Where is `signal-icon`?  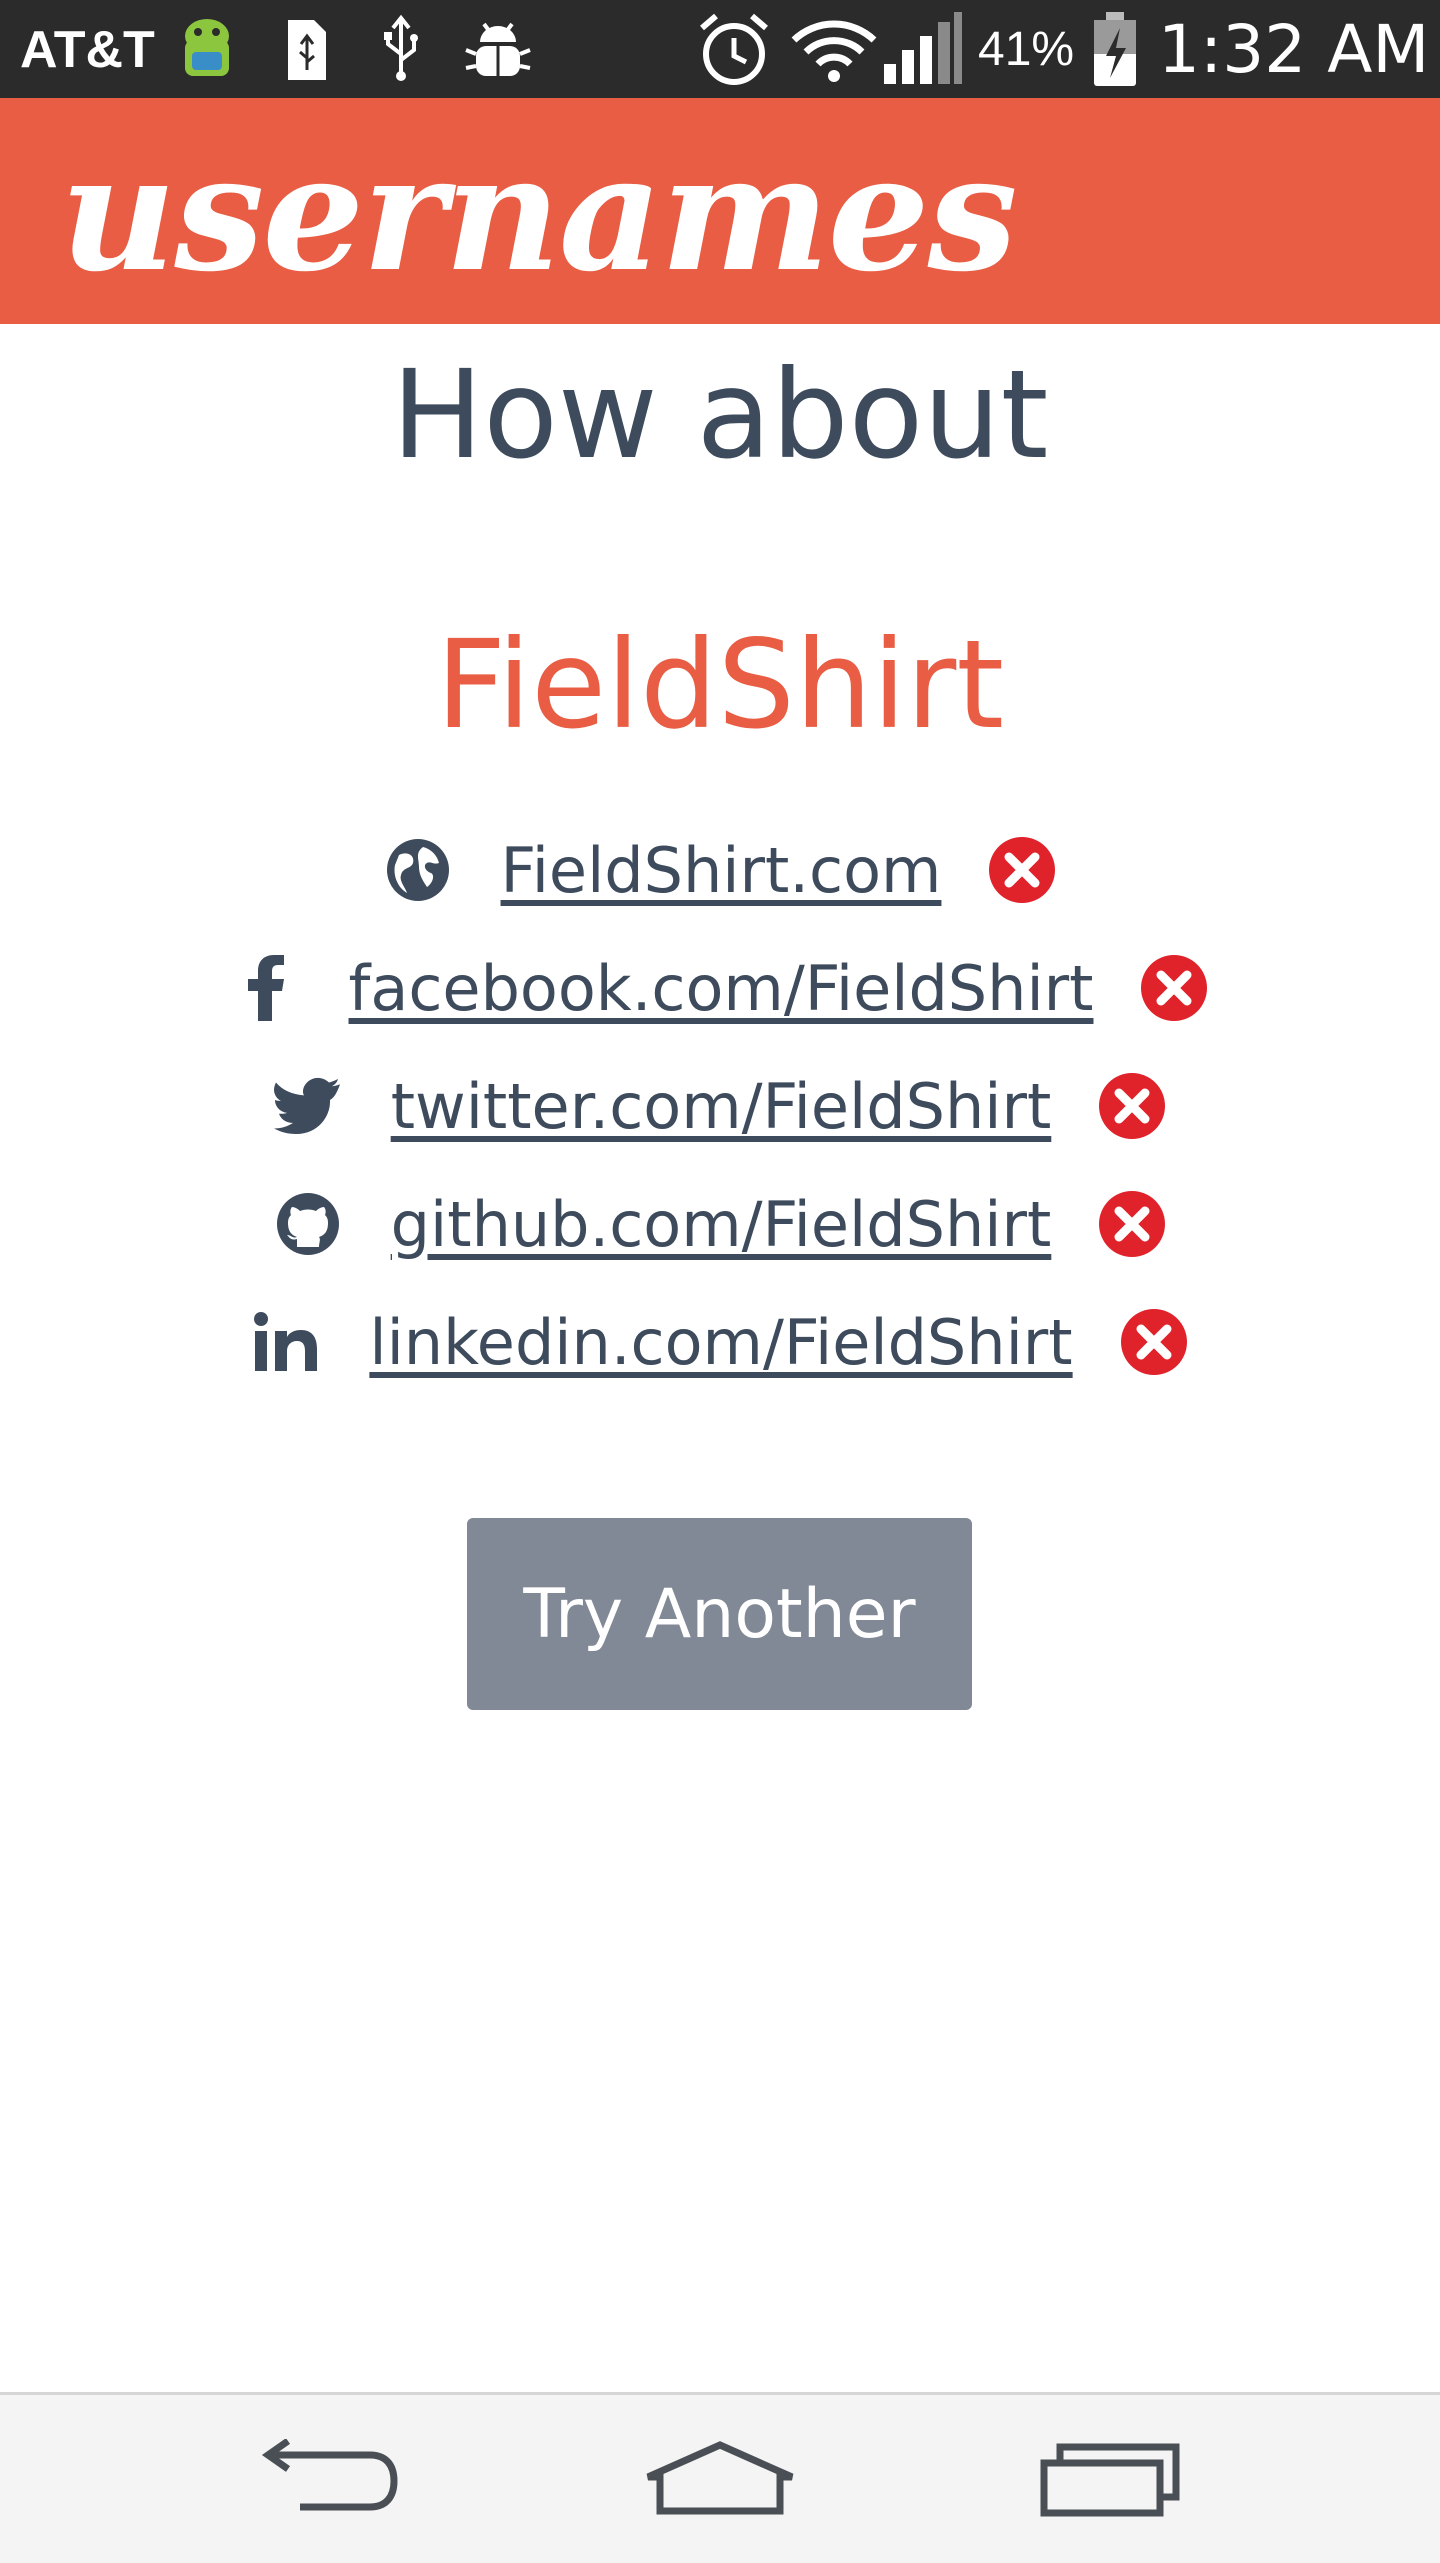 signal-icon is located at coordinates (923, 48).